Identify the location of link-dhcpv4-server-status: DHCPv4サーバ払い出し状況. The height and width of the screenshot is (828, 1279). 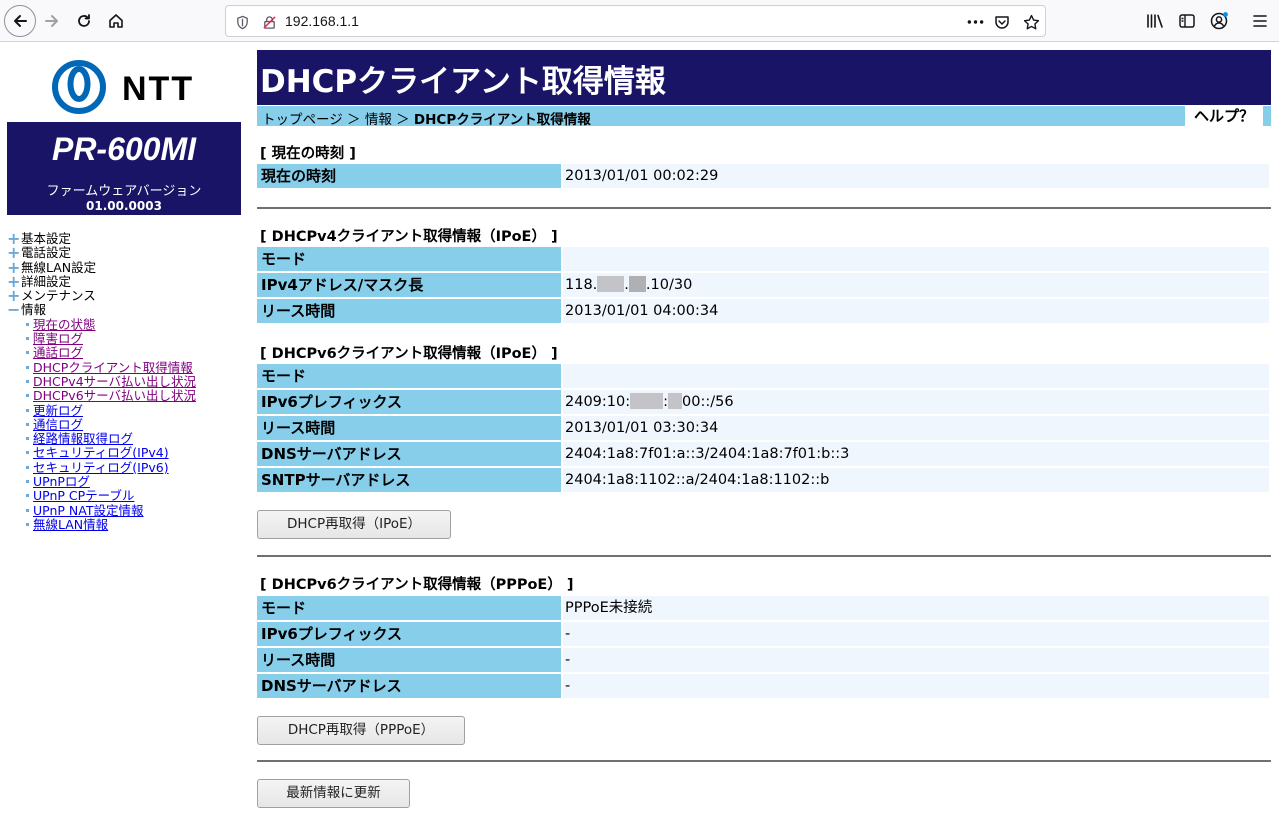
(114, 381).